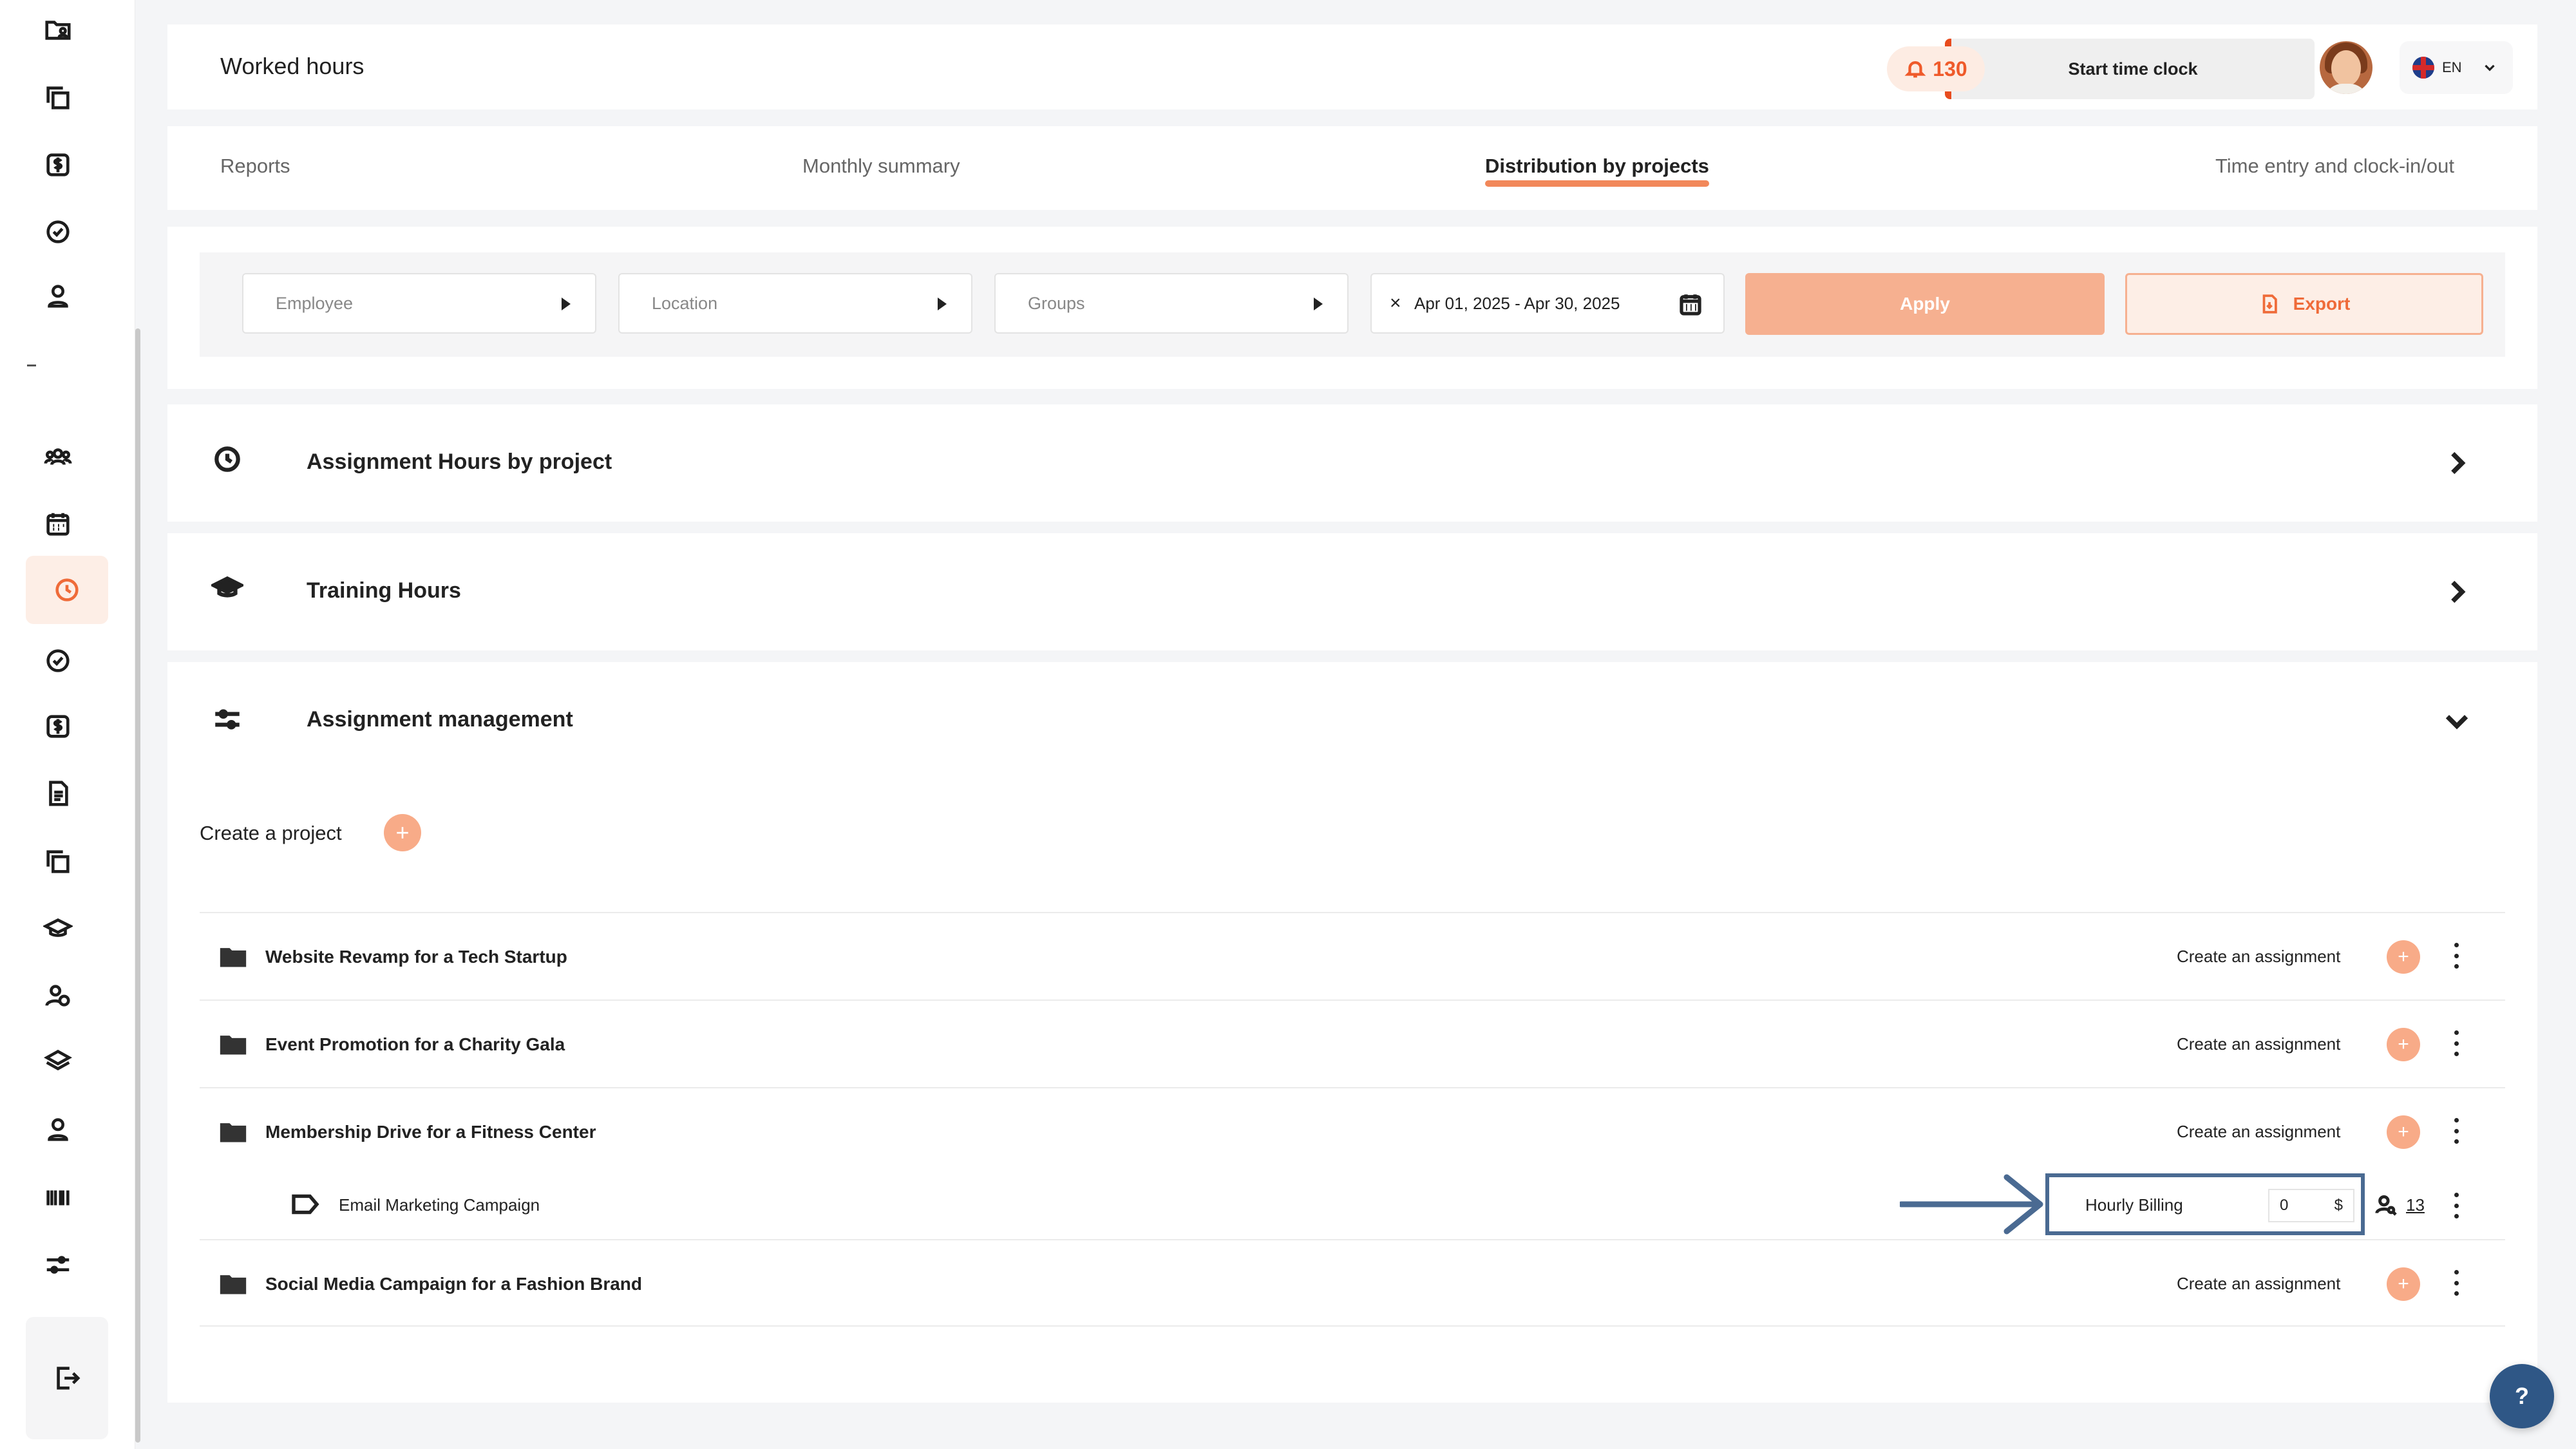  Describe the element at coordinates (293, 66) in the screenshot. I see `page-title: Worked hours` at that location.